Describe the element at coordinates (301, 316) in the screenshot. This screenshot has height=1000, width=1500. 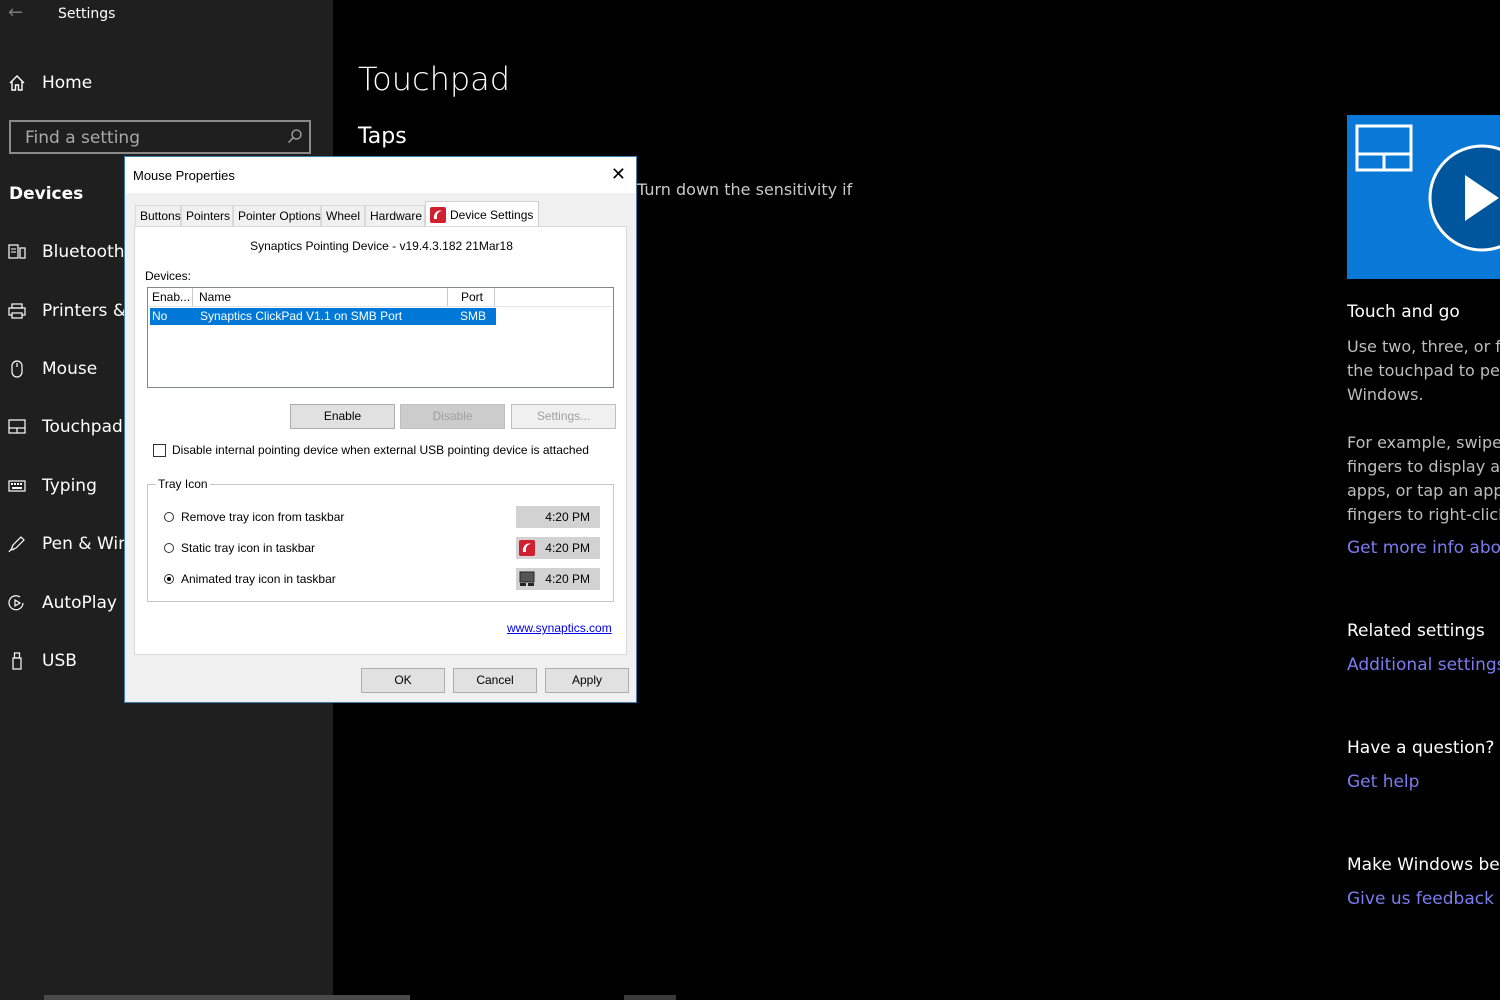
I see `row-name: Synaptics ClickPad V1.1 on SMB Port` at that location.